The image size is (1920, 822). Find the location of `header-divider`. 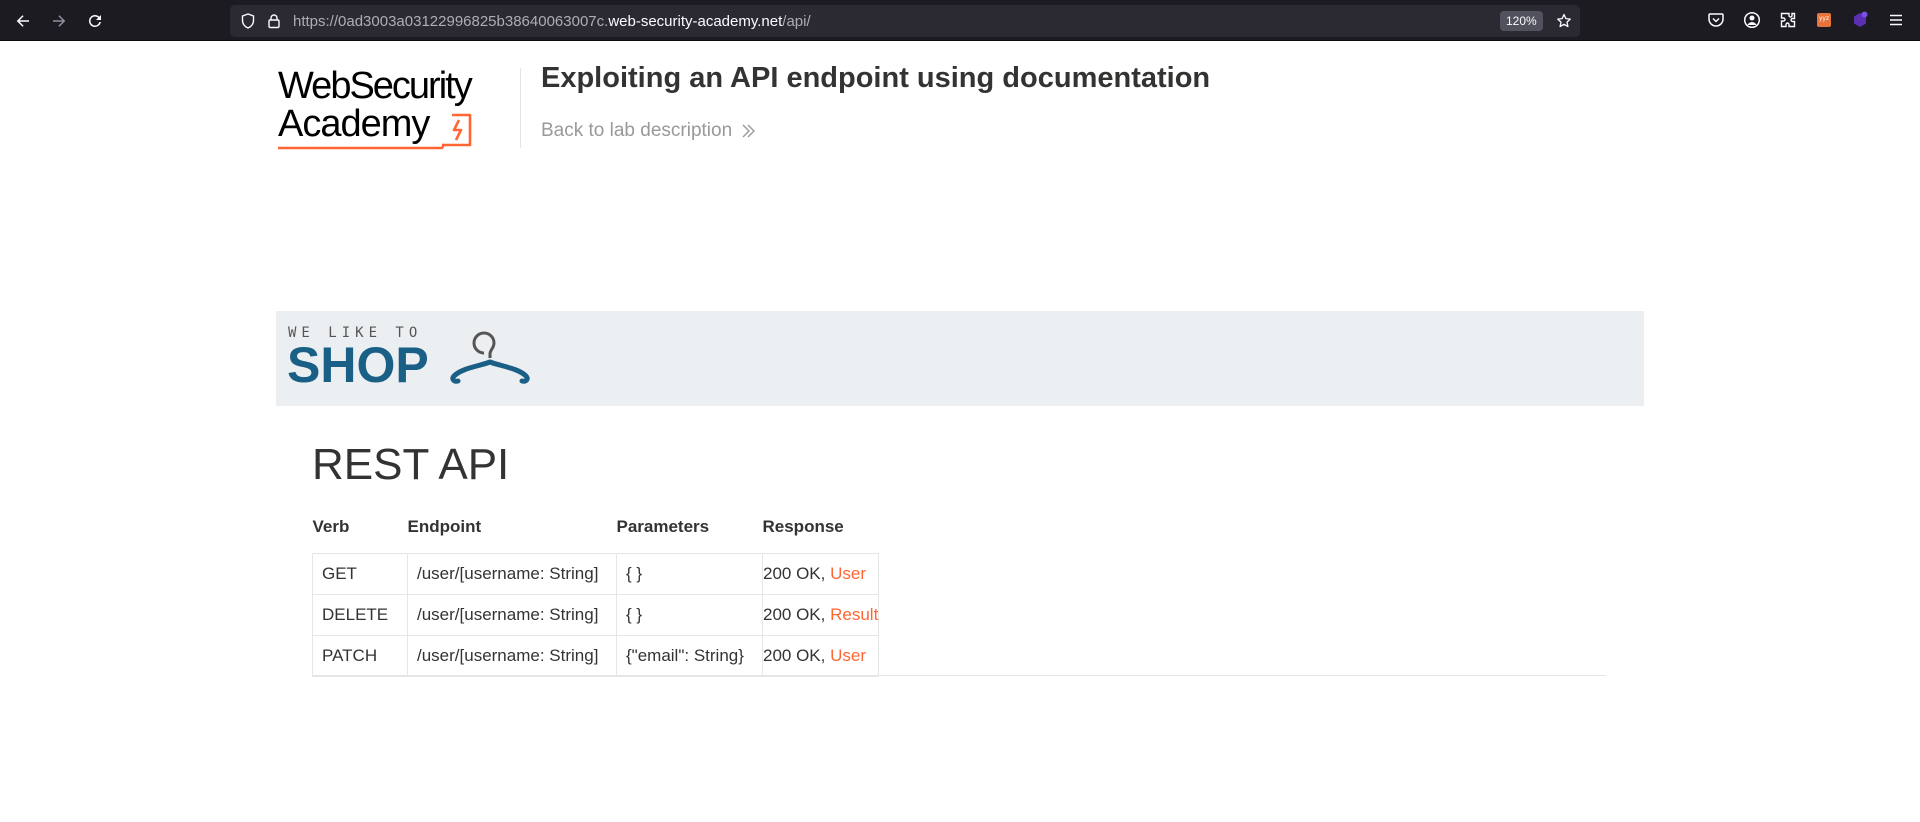

header-divider is located at coordinates (520, 108).